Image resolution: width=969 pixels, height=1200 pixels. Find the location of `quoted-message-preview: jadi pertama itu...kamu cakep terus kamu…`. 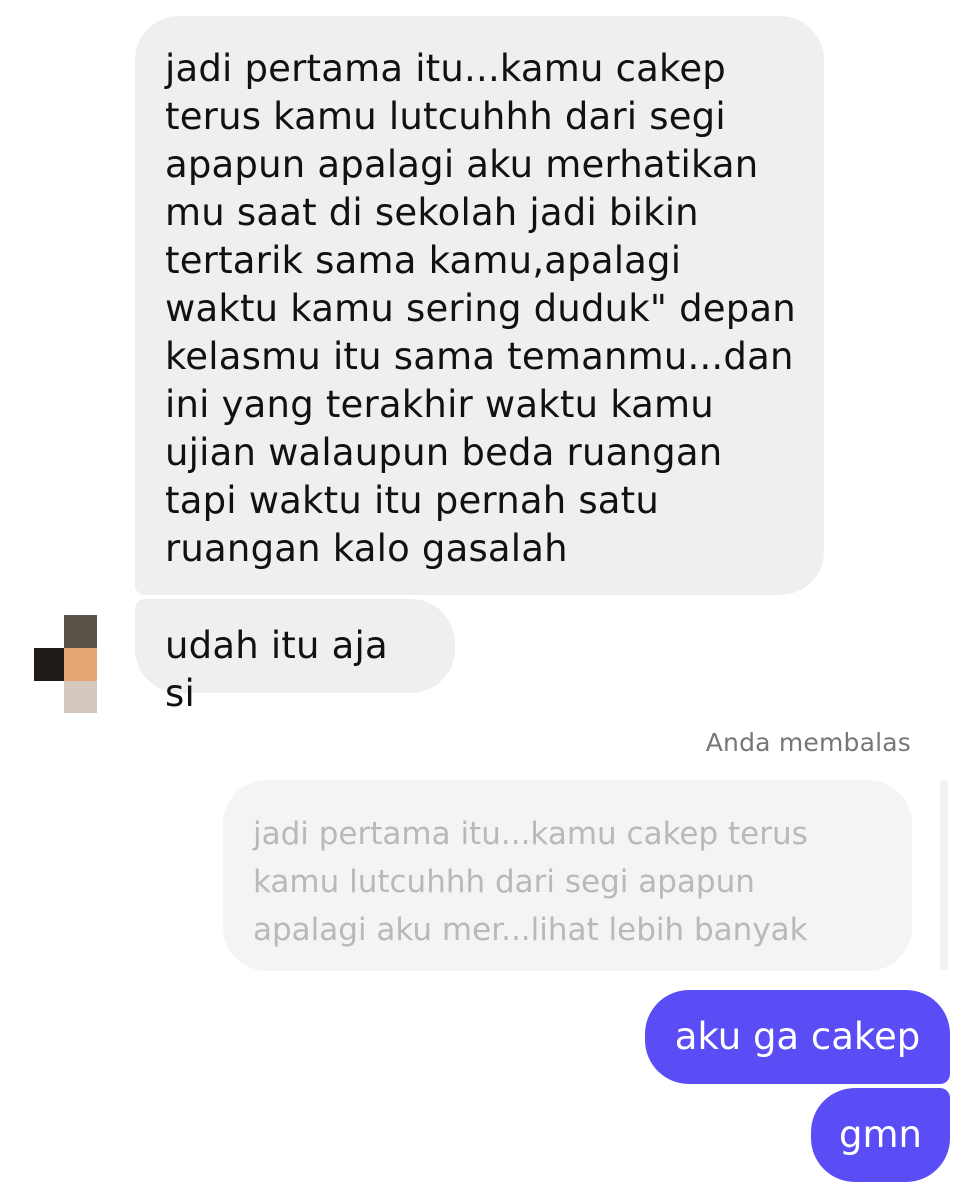

quoted-message-preview: jadi pertama itu...kamu cakep terus kamu… is located at coordinates (567, 875).